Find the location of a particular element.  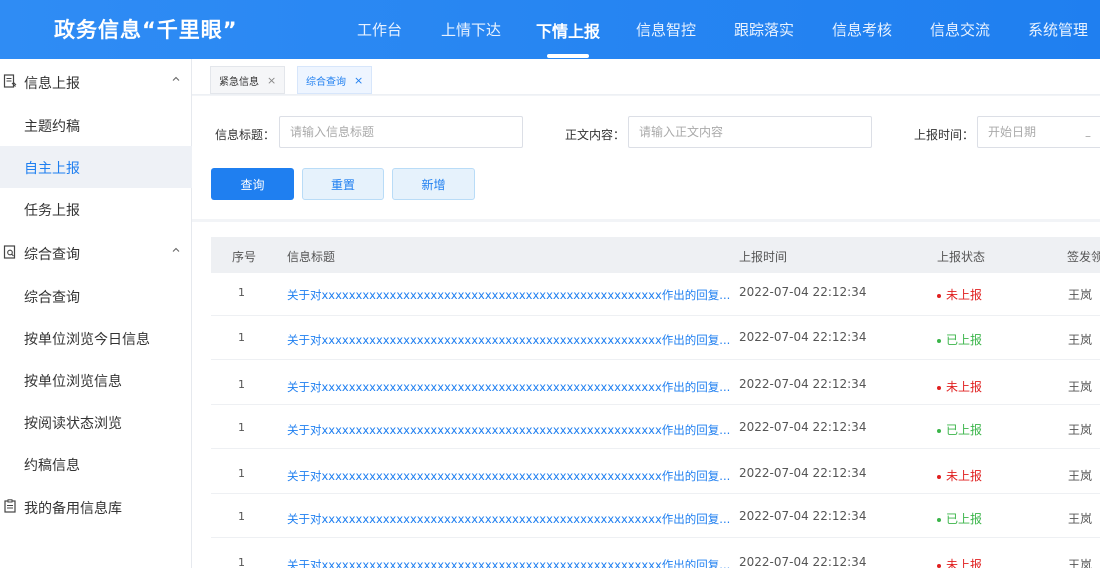

app-title: 政务信息“千里眼” is located at coordinates (146, 30).